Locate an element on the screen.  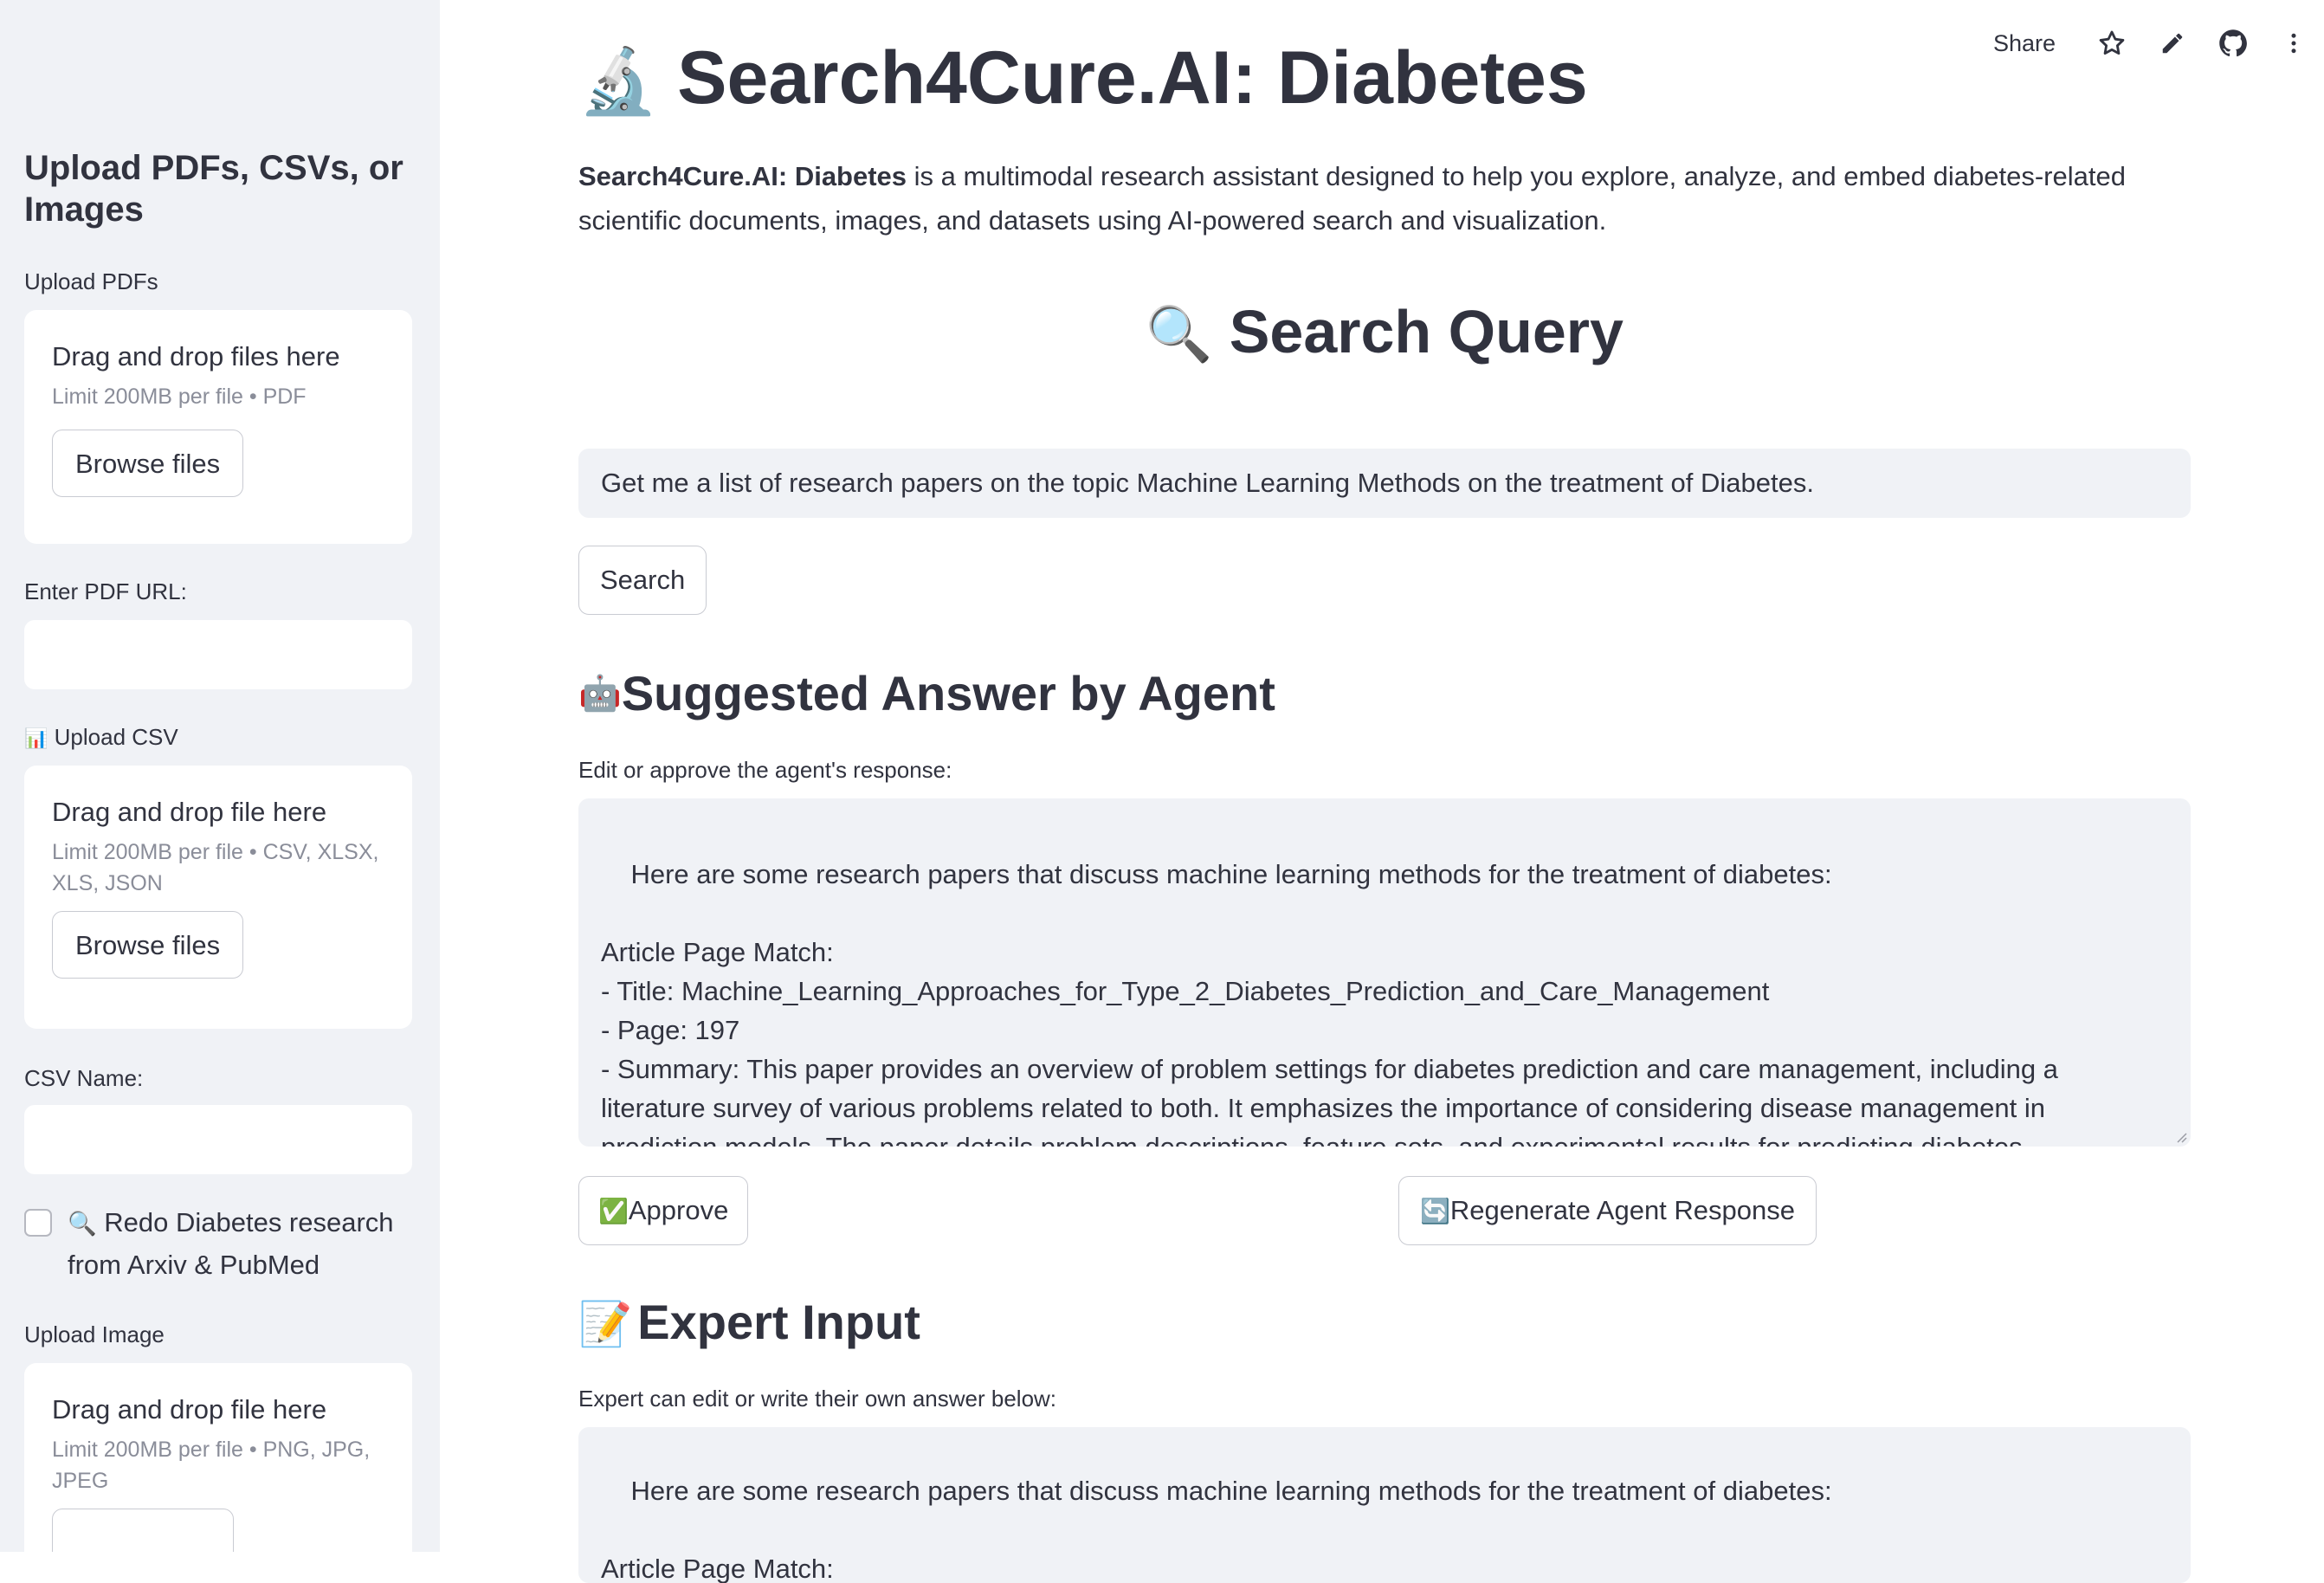
github-icon is located at coordinates (2233, 43).